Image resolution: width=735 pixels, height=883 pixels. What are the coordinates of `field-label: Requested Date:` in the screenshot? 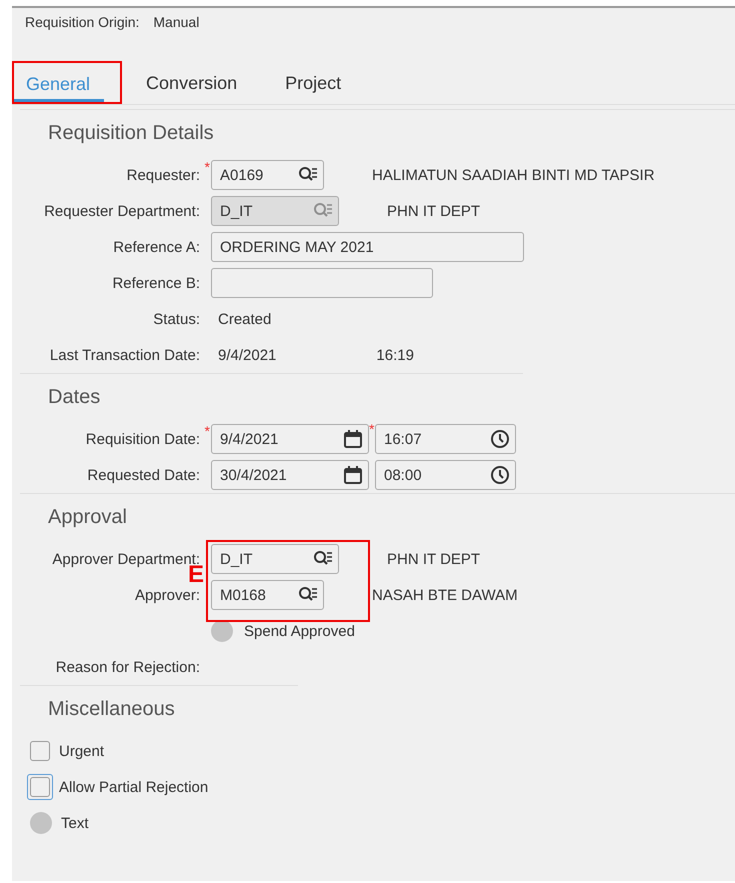 It's located at (143, 475).